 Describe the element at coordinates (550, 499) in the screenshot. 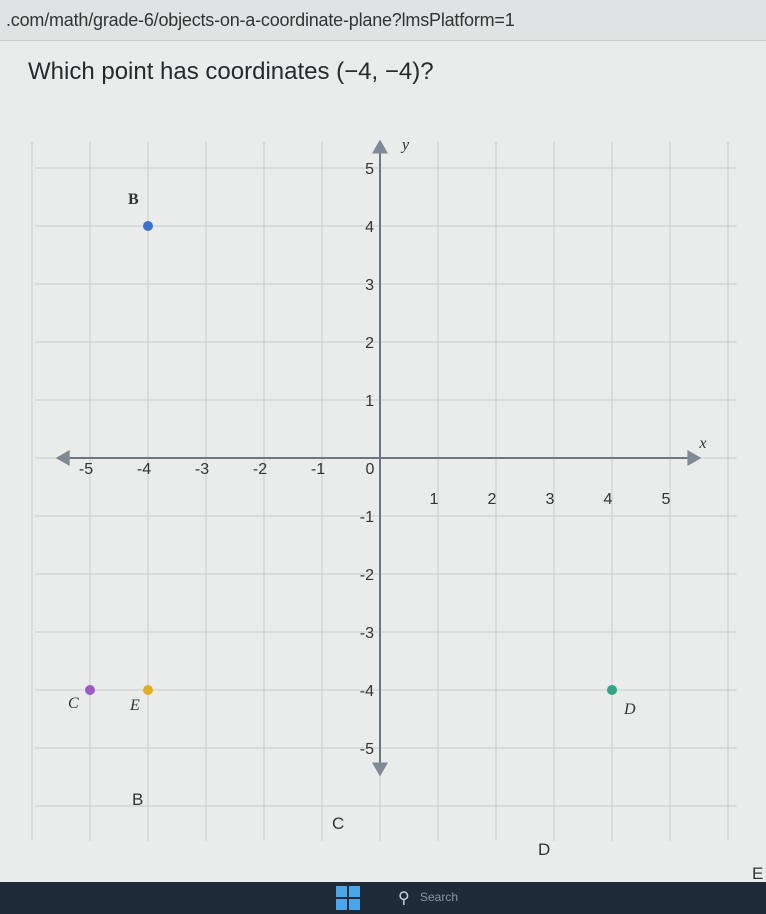

I see `x-tick-label: 3` at that location.